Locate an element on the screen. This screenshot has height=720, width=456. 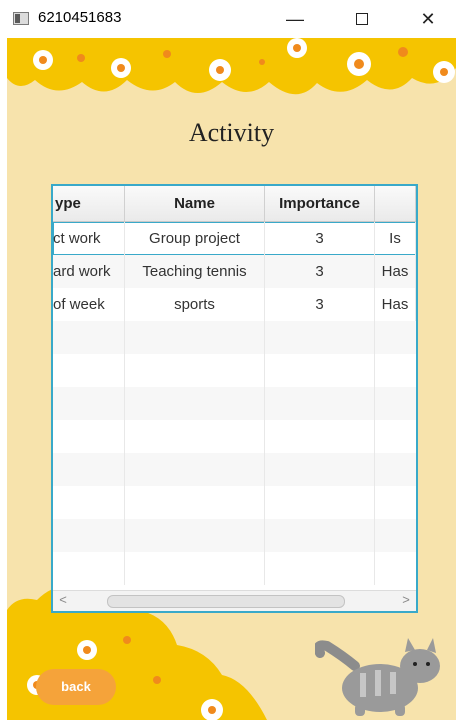
table-cell-type: of week is located at coordinates (89, 304).